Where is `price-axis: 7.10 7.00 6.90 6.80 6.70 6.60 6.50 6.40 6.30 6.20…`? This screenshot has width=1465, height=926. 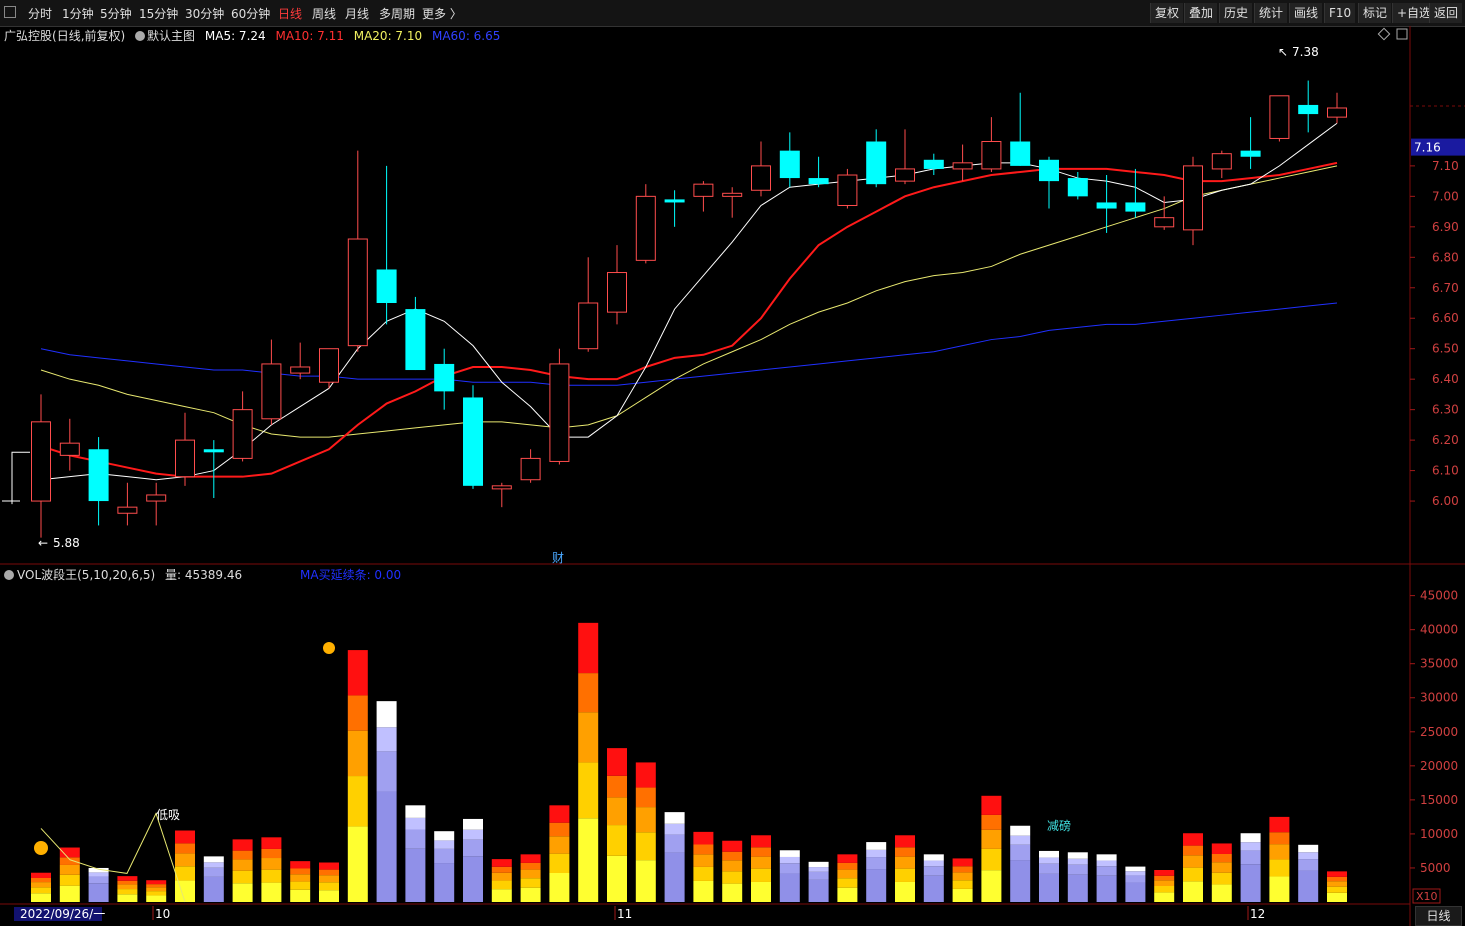
price-axis: 7.10 7.00 6.90 6.80 6.70 6.60 6.50 6.40 6.30 6.20… is located at coordinates (1437, 521).